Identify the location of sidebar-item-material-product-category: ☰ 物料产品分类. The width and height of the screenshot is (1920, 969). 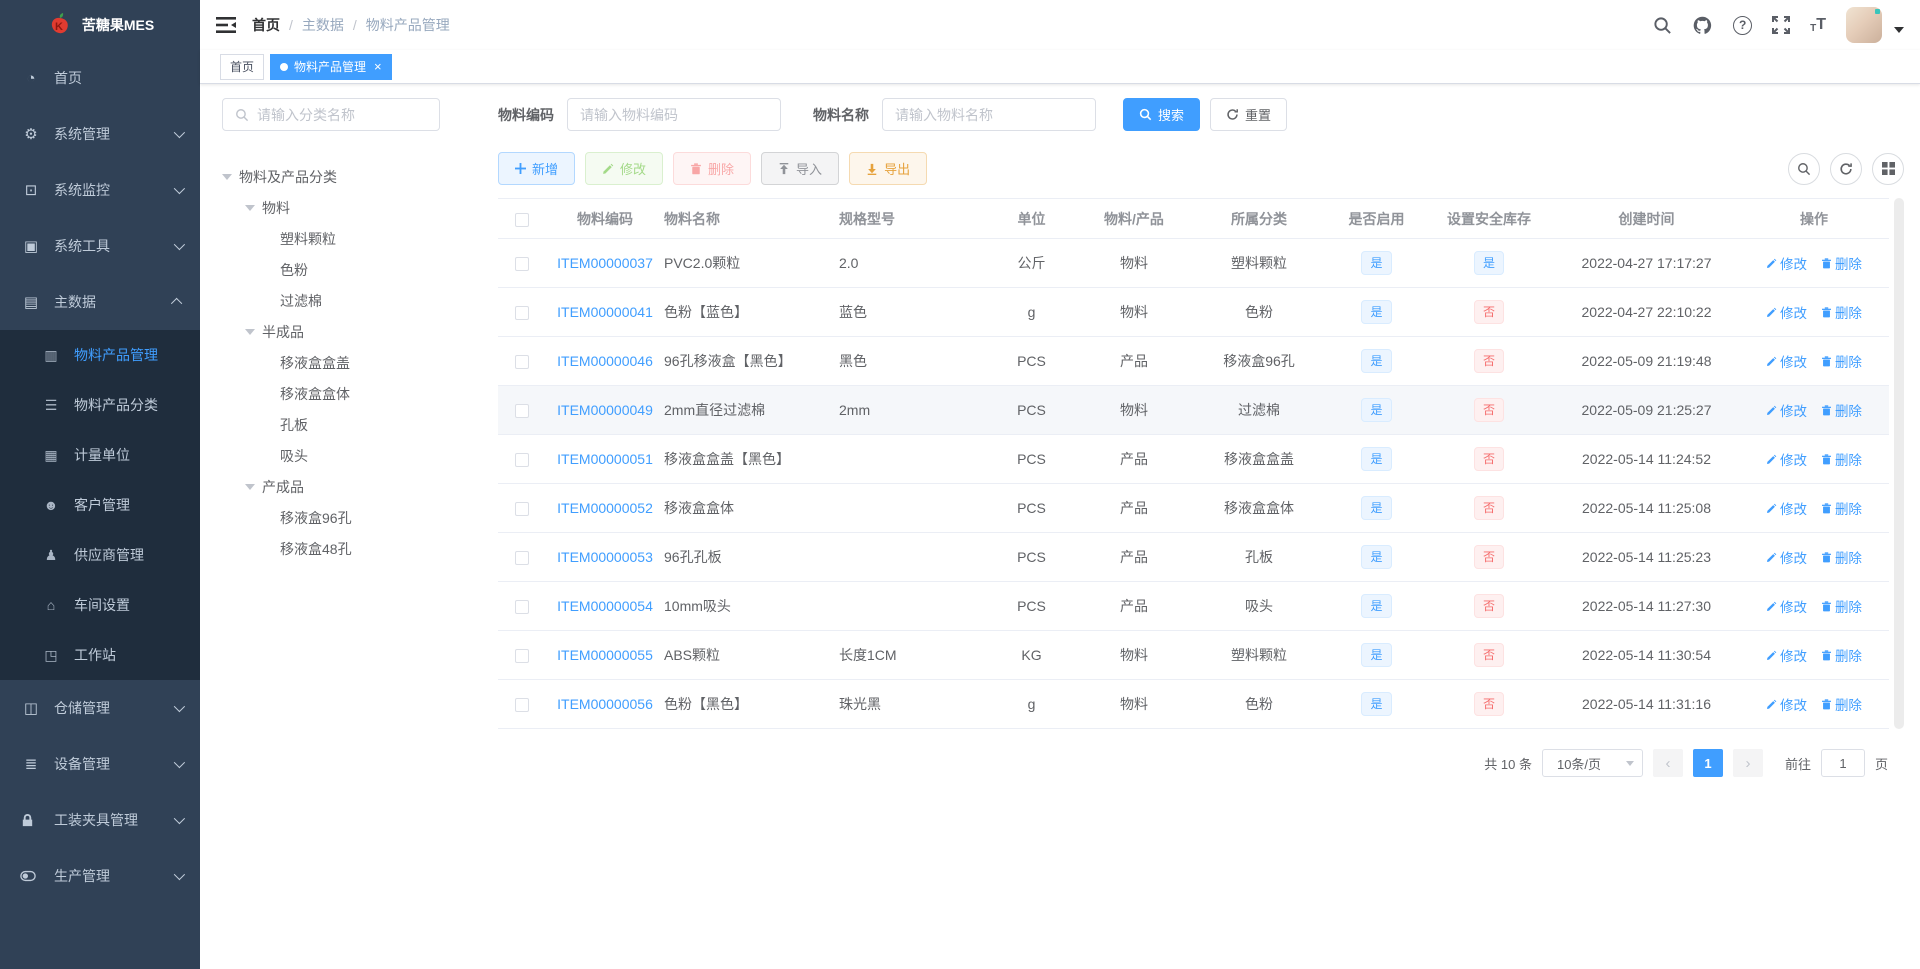
(100, 405).